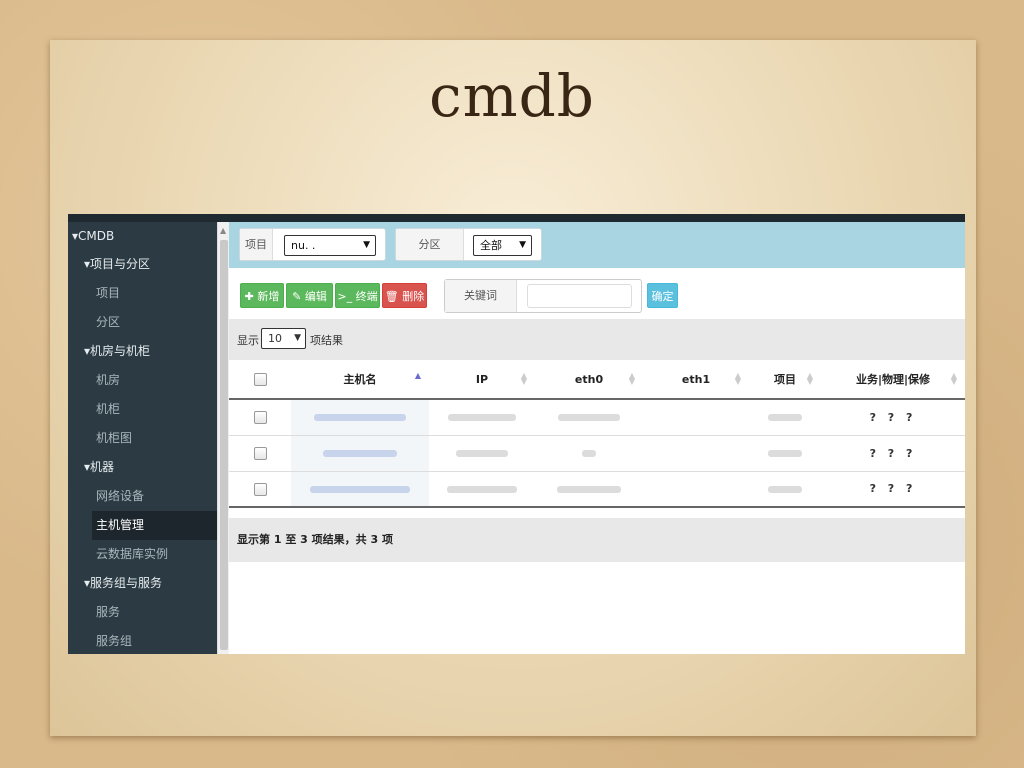 Image resolution: width=1024 pixels, height=768 pixels. Describe the element at coordinates (597, 540) in the screenshot. I see `table-info: 显示第 1 至 3 项结果，共 3 项` at that location.